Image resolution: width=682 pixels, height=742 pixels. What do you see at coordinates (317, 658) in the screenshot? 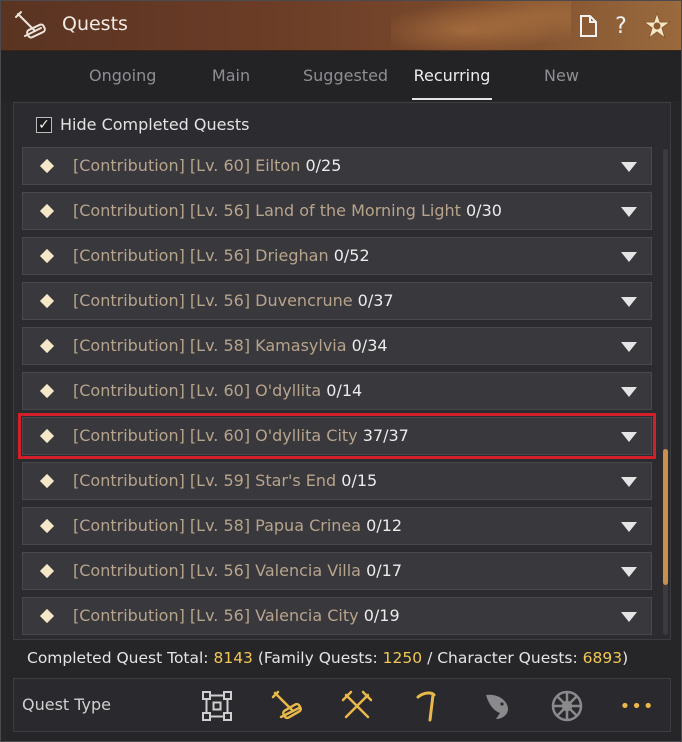
I see `family-quests-label: (Family Quests:` at bounding box center [317, 658].